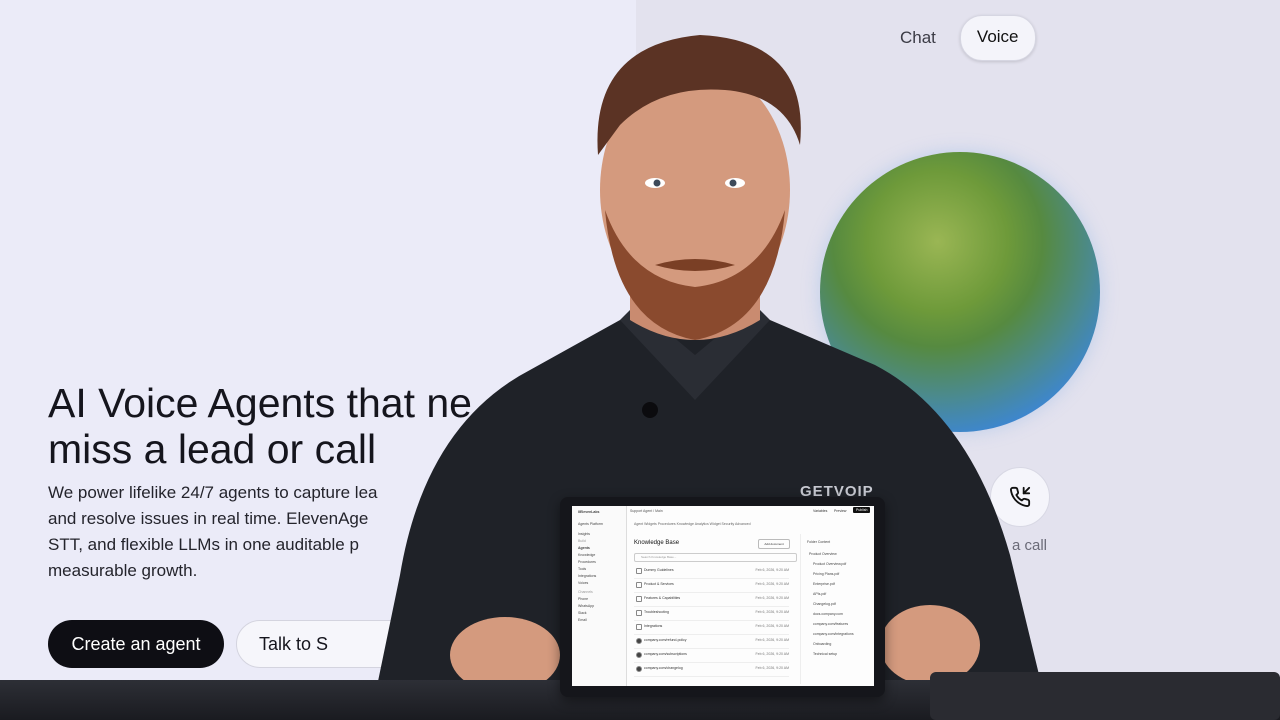 The image size is (1280, 720). Describe the element at coordinates (819, 594) in the screenshot. I see `folder-item: APIs.pdf` at that location.